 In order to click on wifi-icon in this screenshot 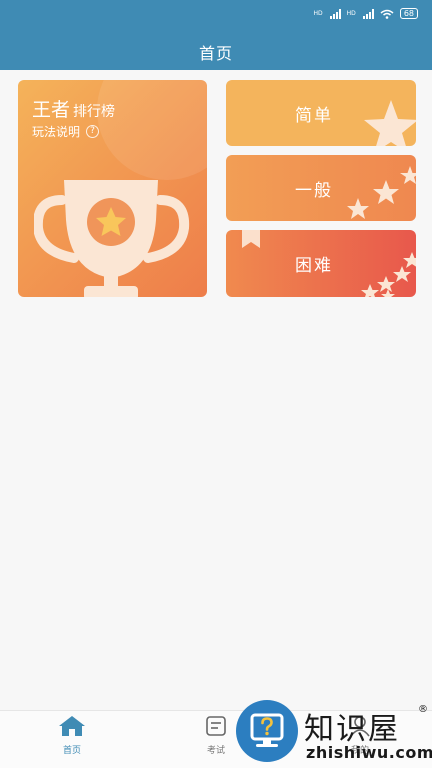, I will do `click(387, 14)`.